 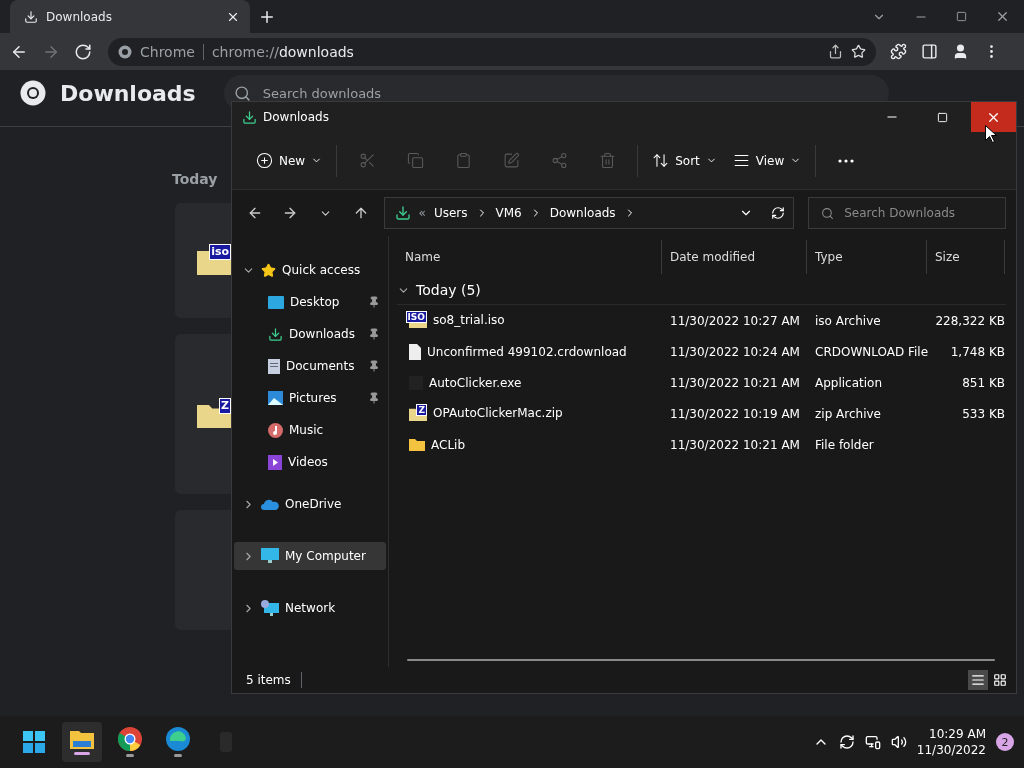 What do you see at coordinates (684, 160) in the screenshot?
I see `sort-button: Sort` at bounding box center [684, 160].